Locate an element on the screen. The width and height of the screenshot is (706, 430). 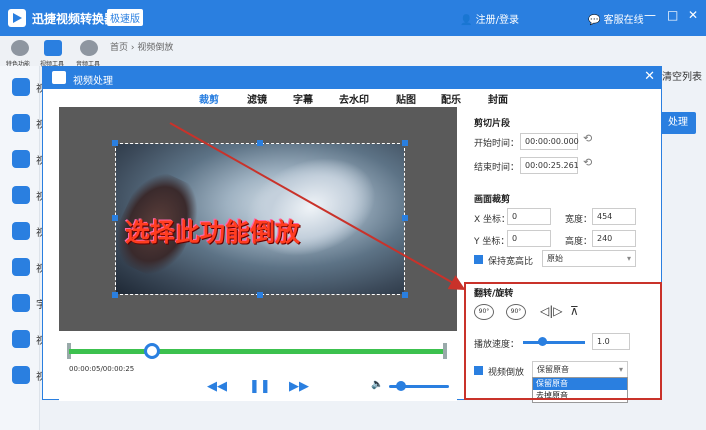
close-button: ✕ is located at coordinates (693, 15).